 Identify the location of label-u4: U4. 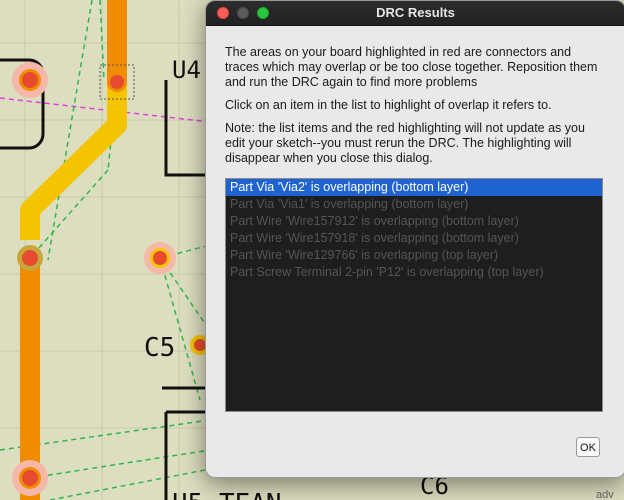
(186, 70).